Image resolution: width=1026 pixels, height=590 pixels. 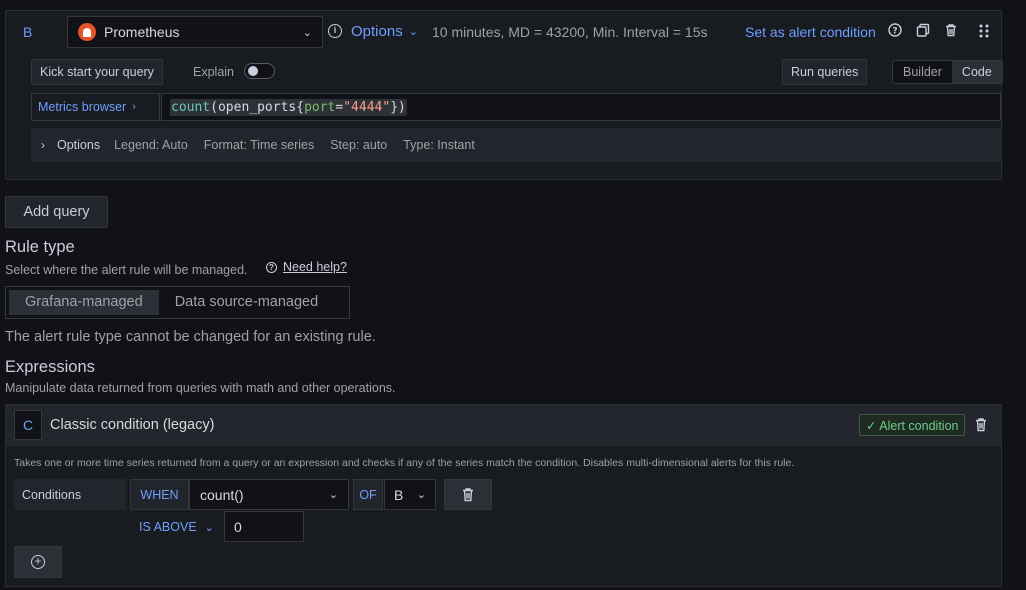 What do you see at coordinates (28, 425) in the screenshot?
I see `expression-ref-id: C` at bounding box center [28, 425].